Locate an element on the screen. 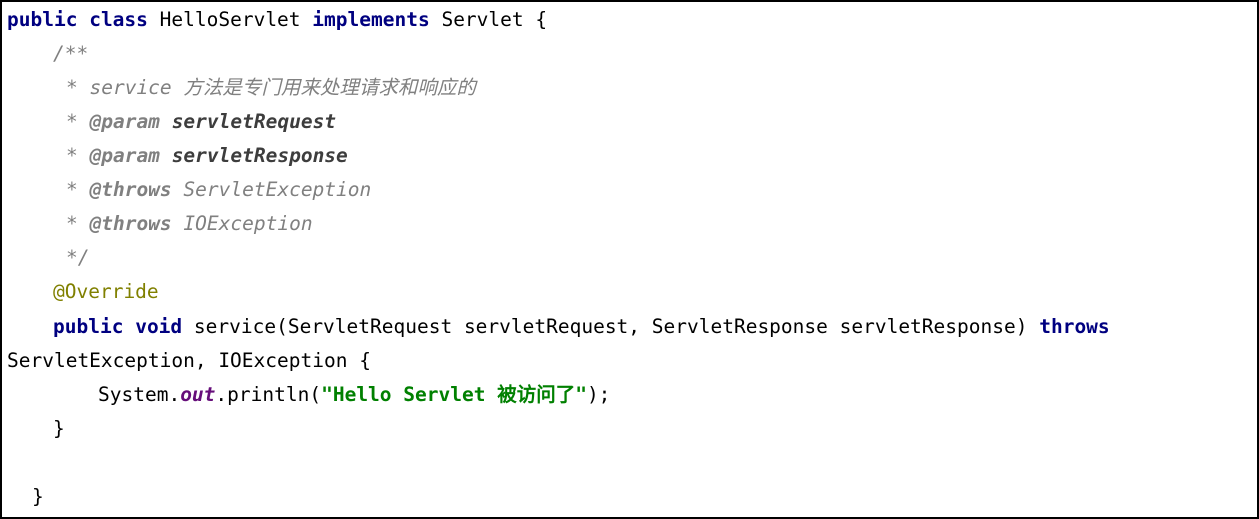  comment-close: */ is located at coordinates (78, 257).